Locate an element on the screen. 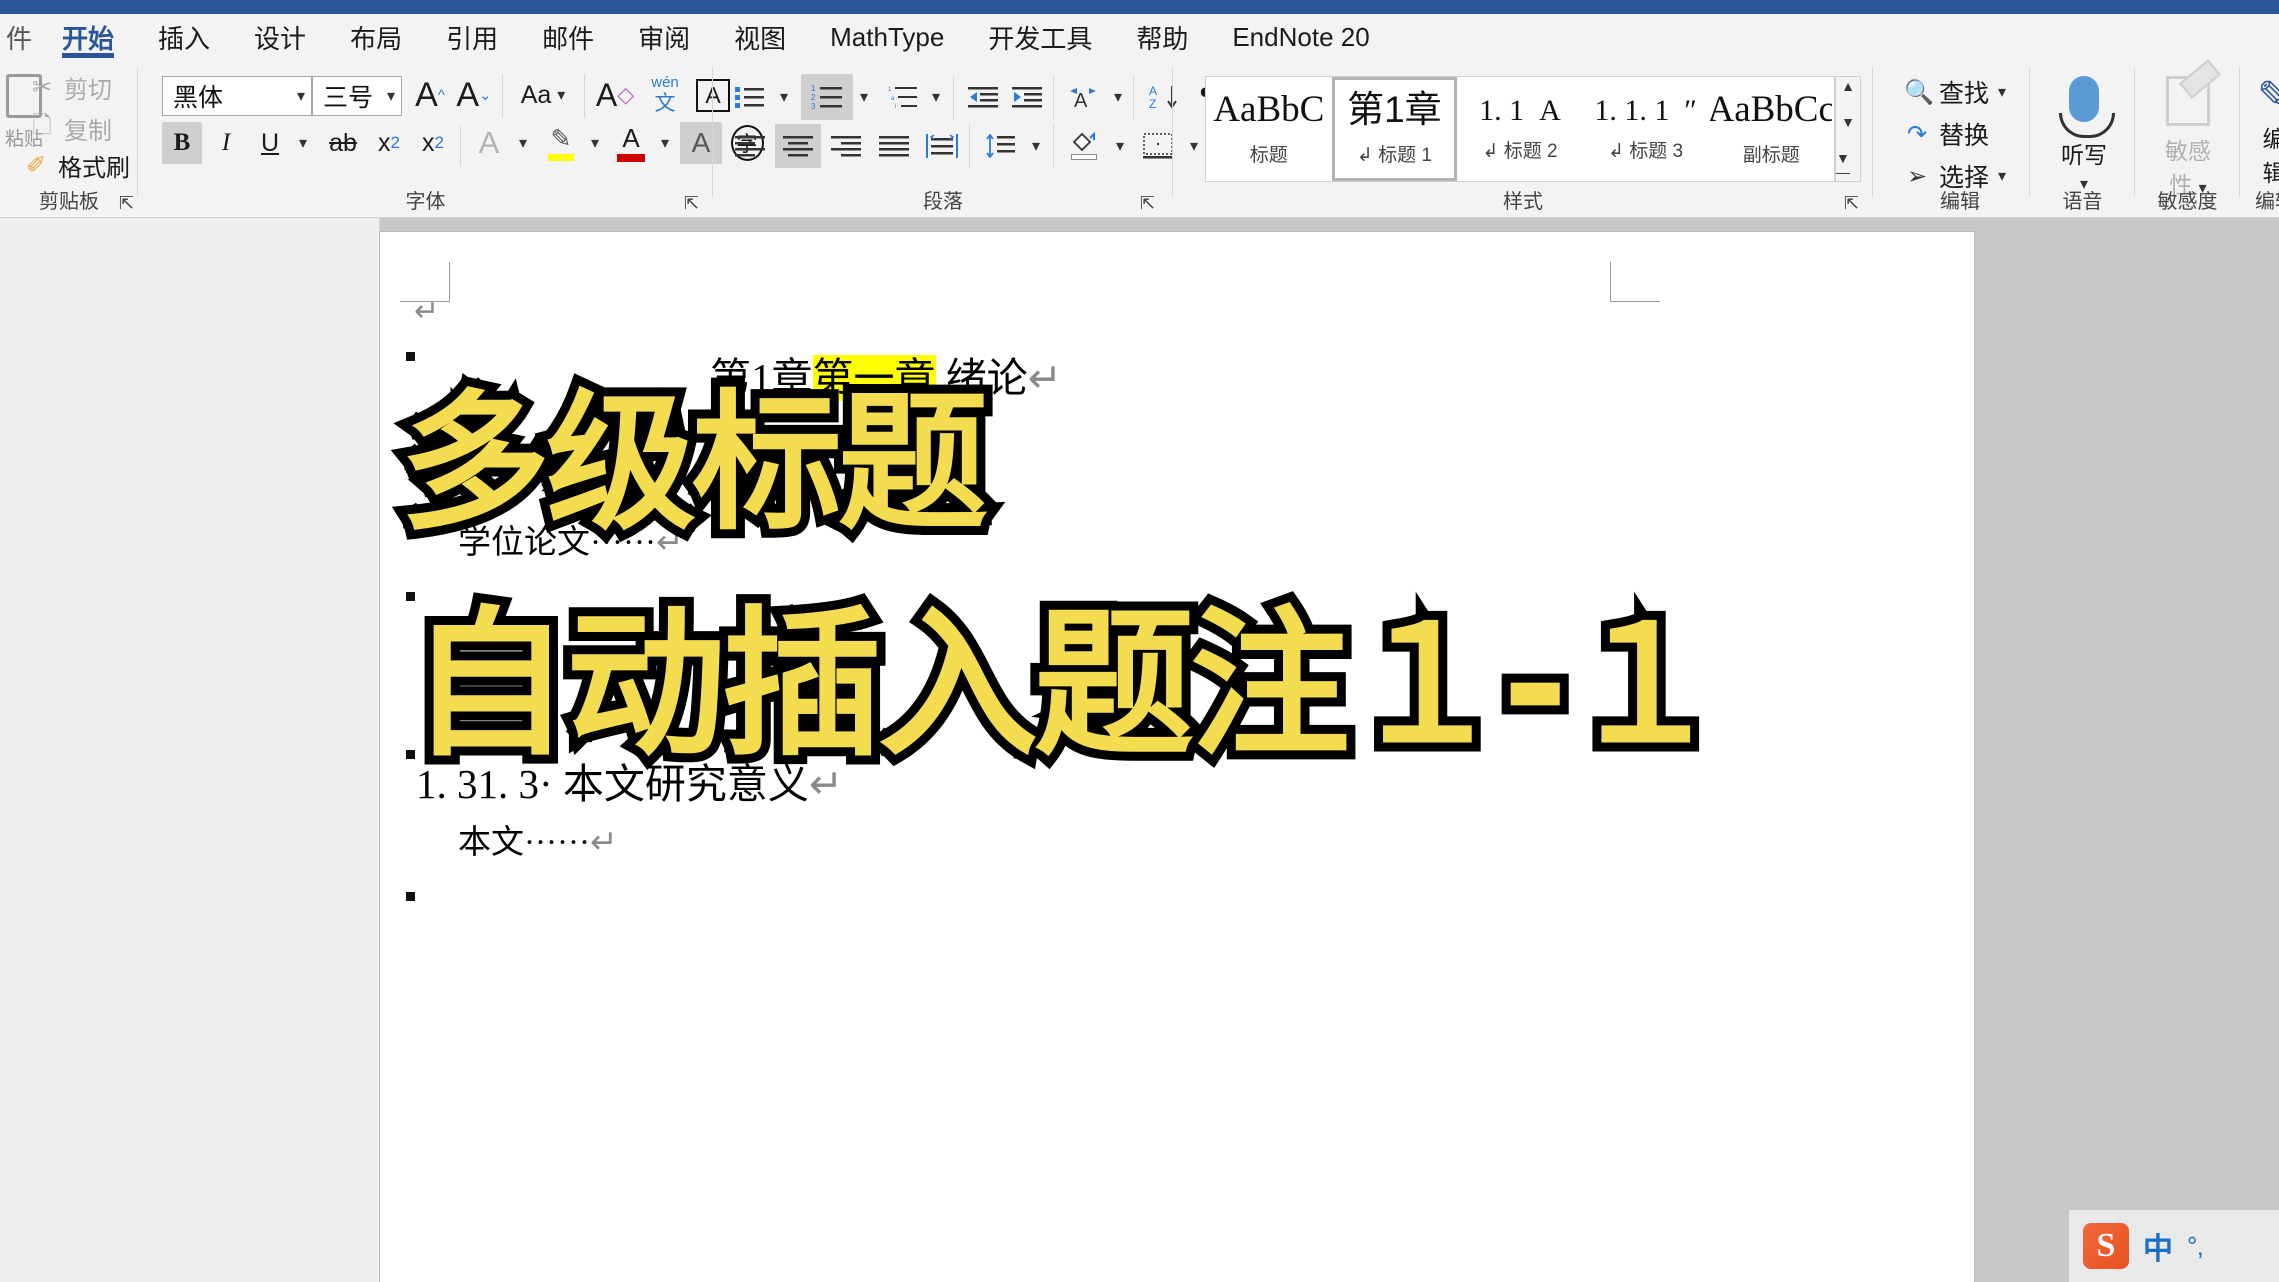  multilevel-list-icon: 1 ai is located at coordinates (902, 98).